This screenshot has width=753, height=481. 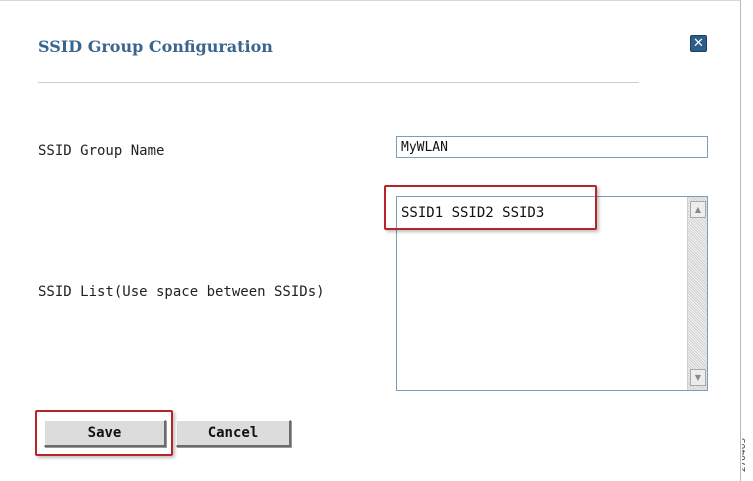 What do you see at coordinates (698, 377) in the screenshot?
I see `scroll-down-icon: ▼` at bounding box center [698, 377].